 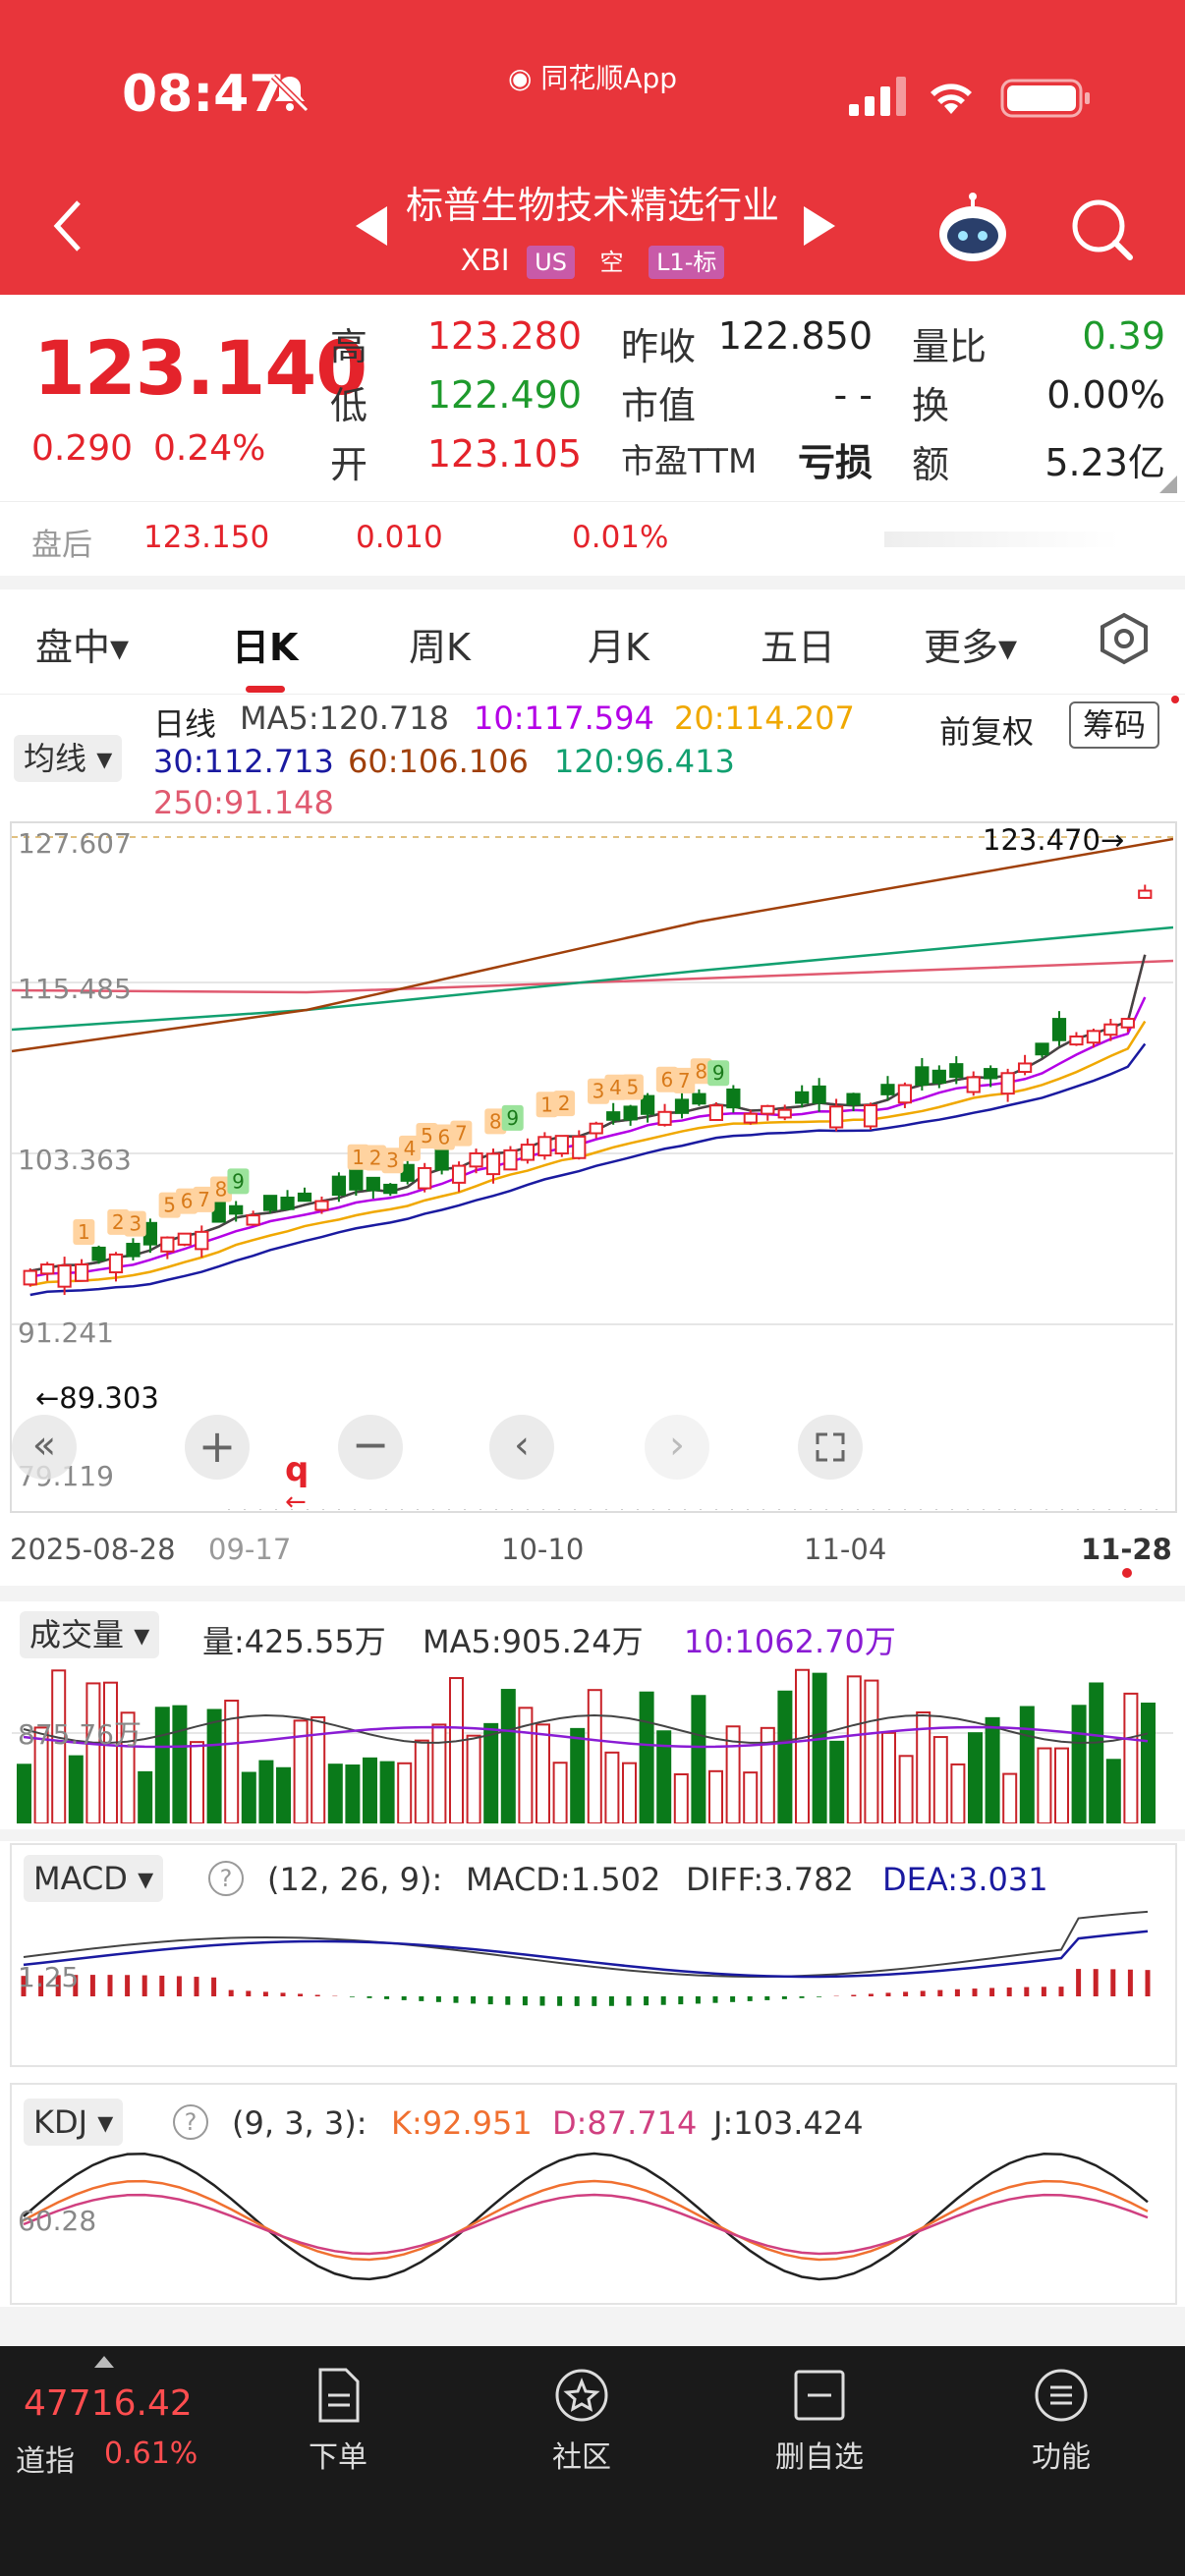 I want to click on open-value: 123.105, so click(x=504, y=454).